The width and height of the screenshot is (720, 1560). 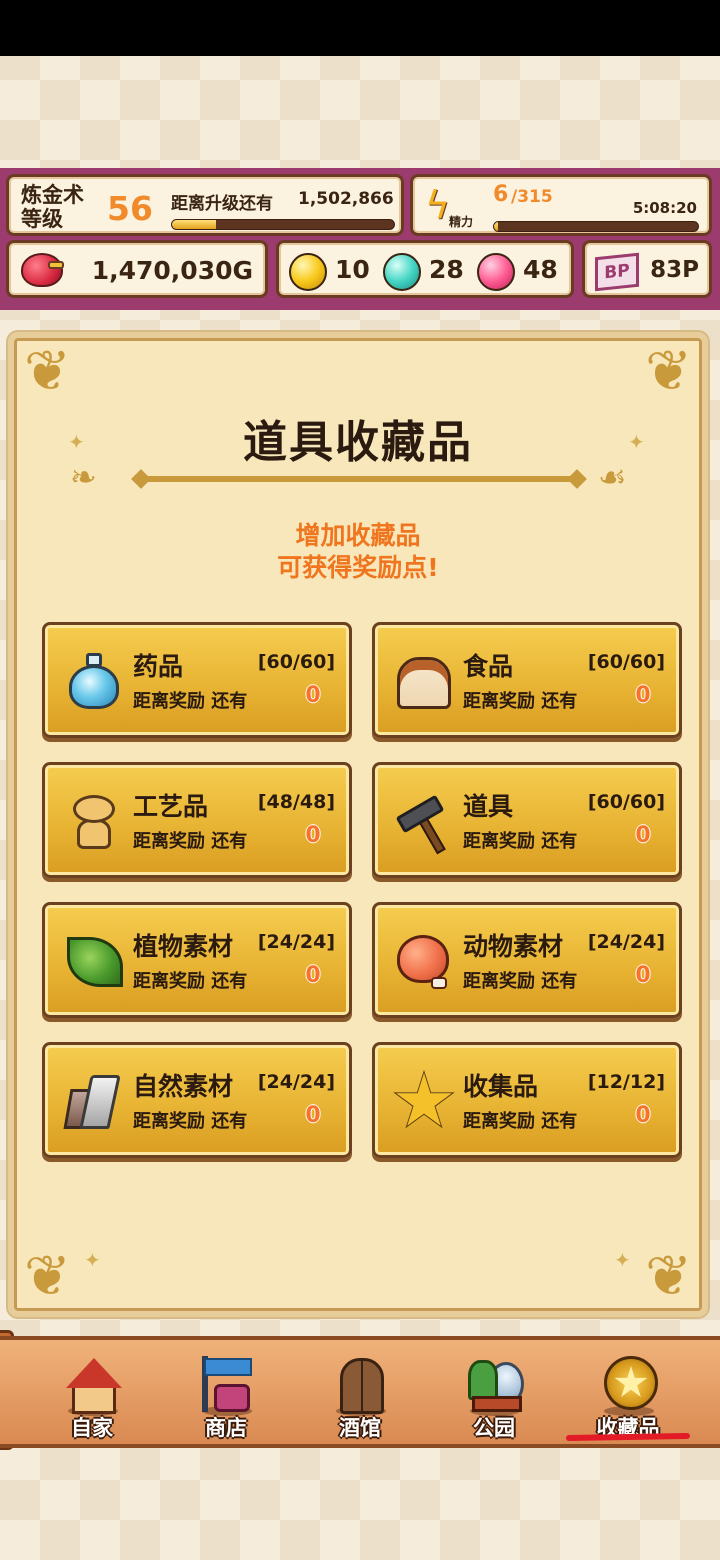 What do you see at coordinates (94, 822) in the screenshot?
I see `bear-figurine-icon` at bounding box center [94, 822].